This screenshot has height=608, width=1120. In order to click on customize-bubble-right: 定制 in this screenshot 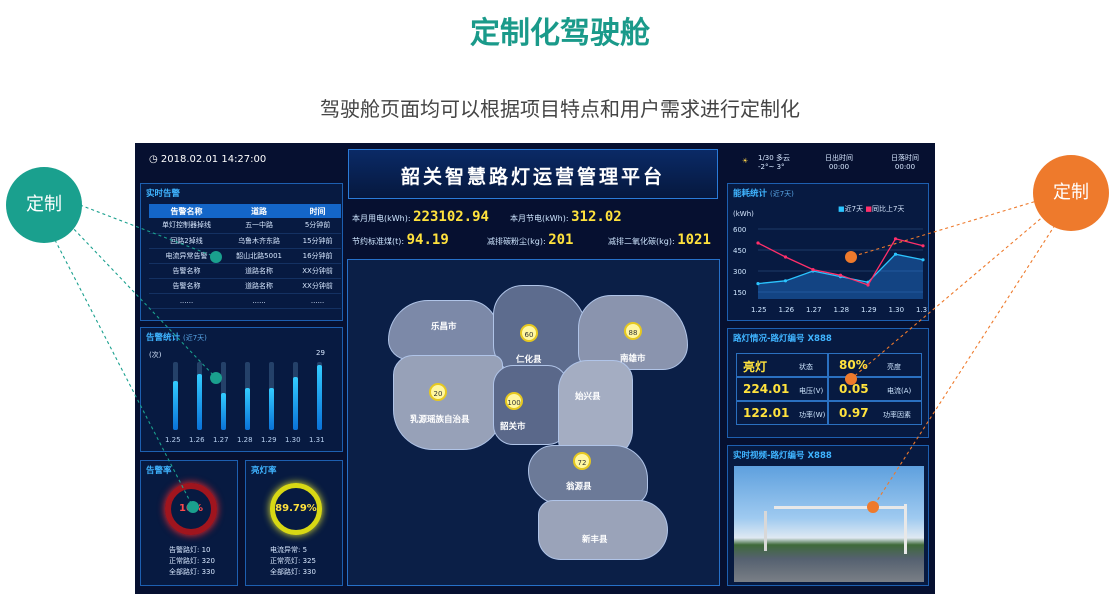, I will do `click(1071, 193)`.